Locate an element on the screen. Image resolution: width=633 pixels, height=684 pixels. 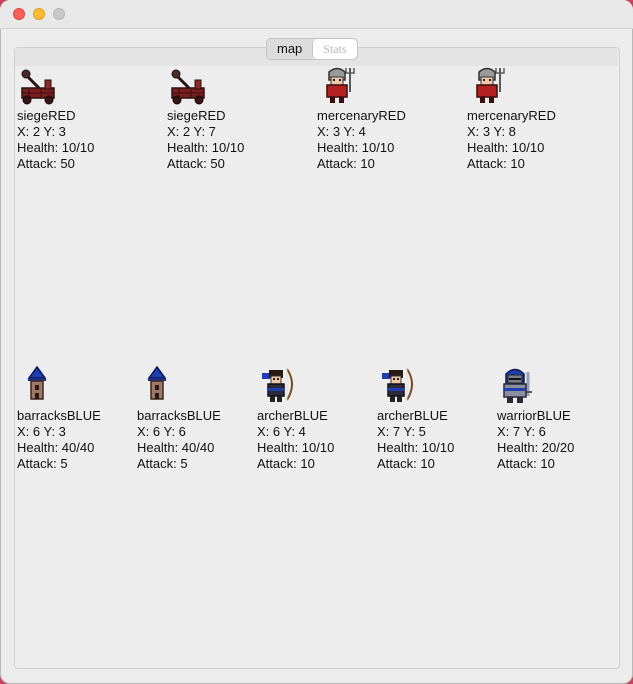
warrior-icon is located at coordinates (517, 385).